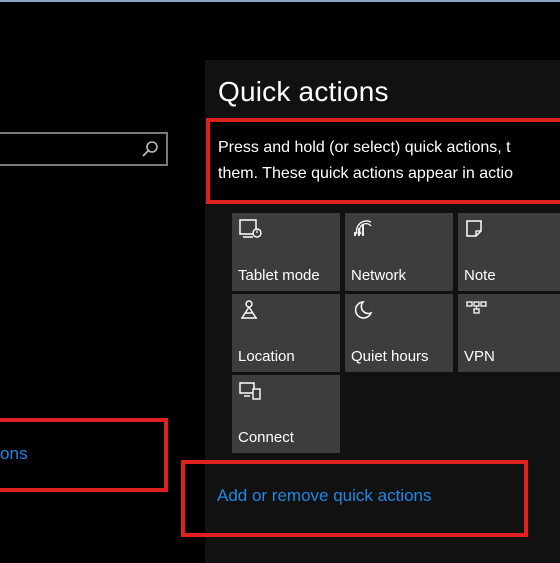  I want to click on tile-label: Tablet mode, so click(279, 275).